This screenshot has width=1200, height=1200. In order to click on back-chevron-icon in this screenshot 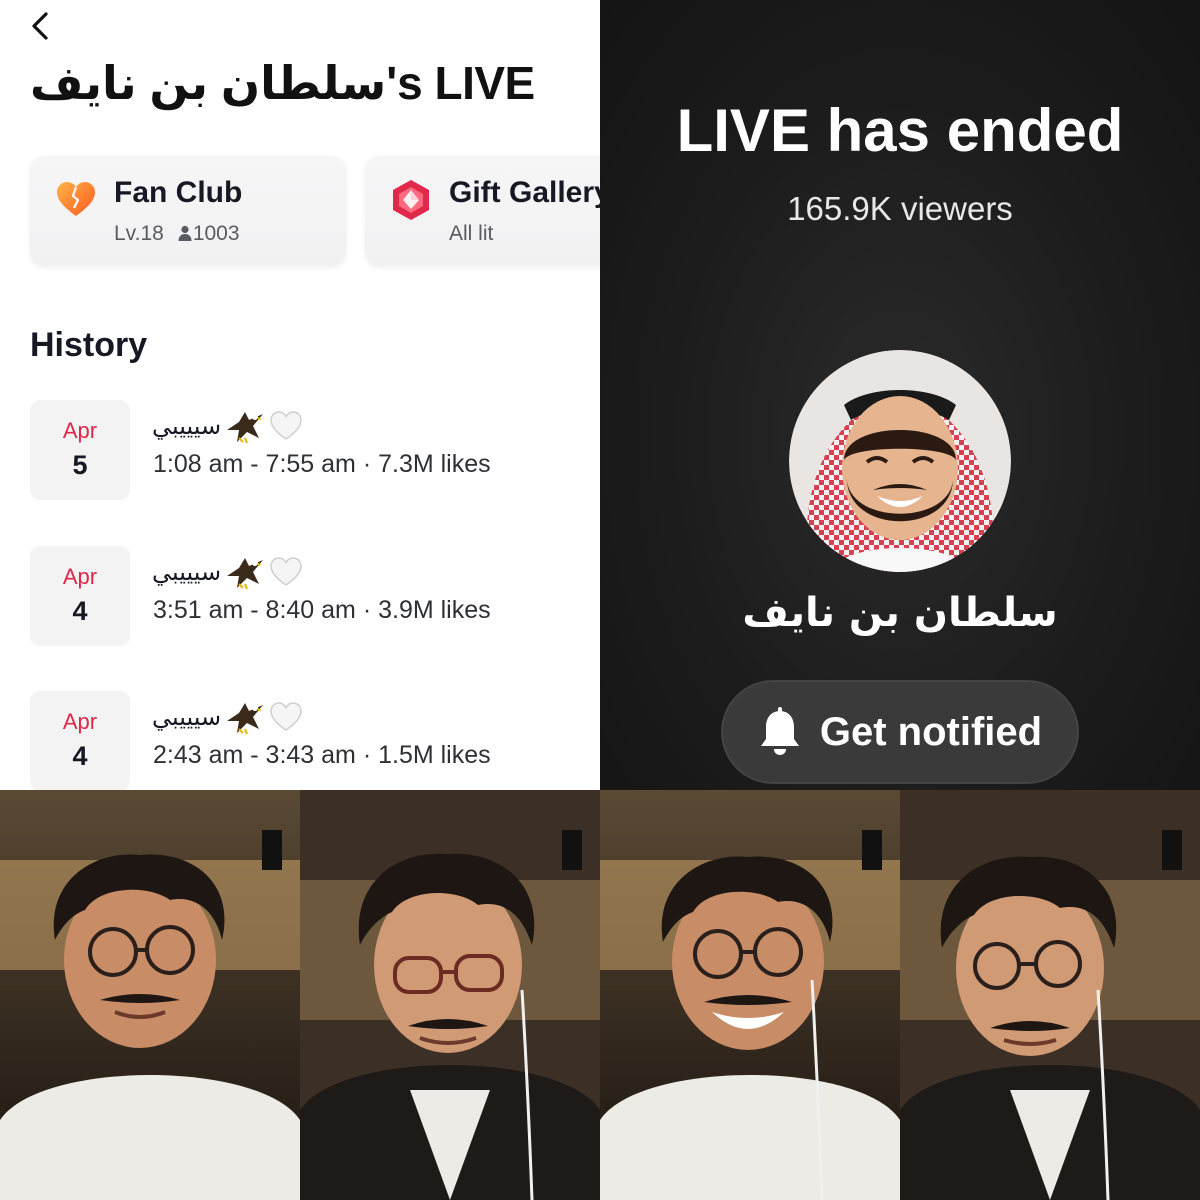, I will do `click(41, 26)`.